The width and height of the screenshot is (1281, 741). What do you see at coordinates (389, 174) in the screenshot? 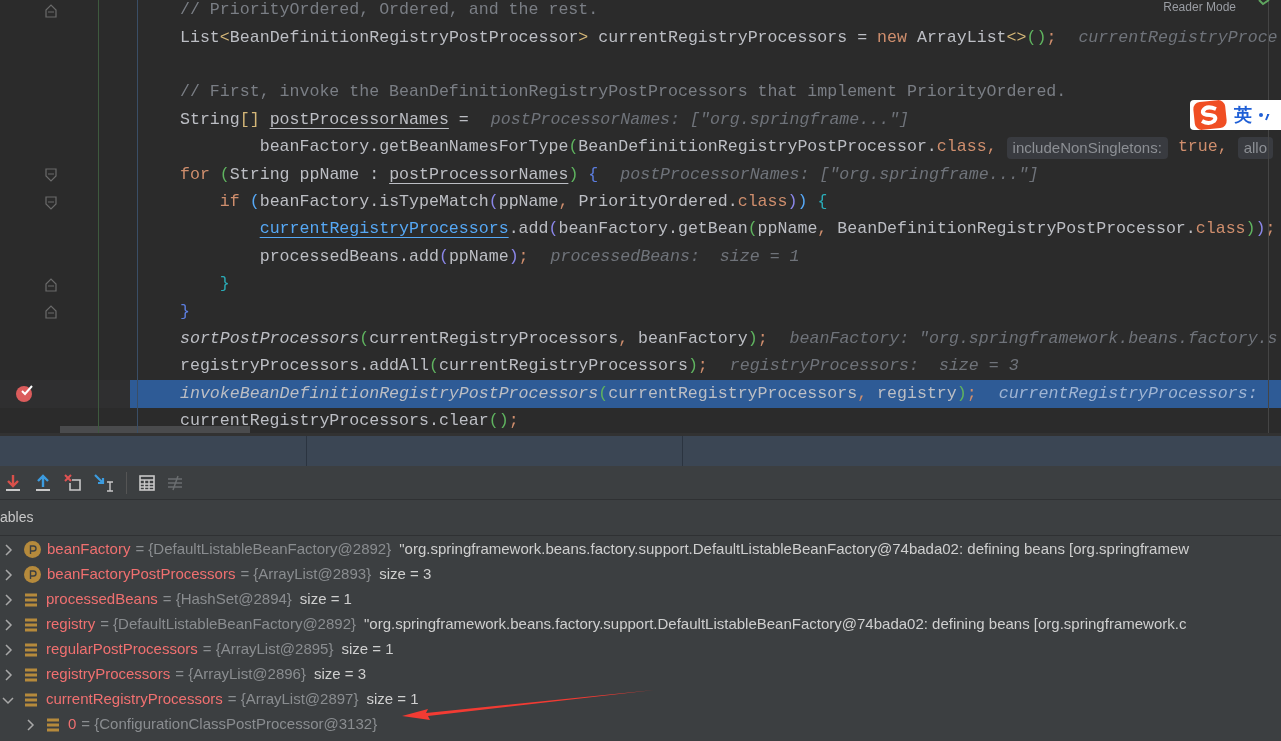
I see `code-text: for (String ppName : postProcessorNames) {` at bounding box center [389, 174].